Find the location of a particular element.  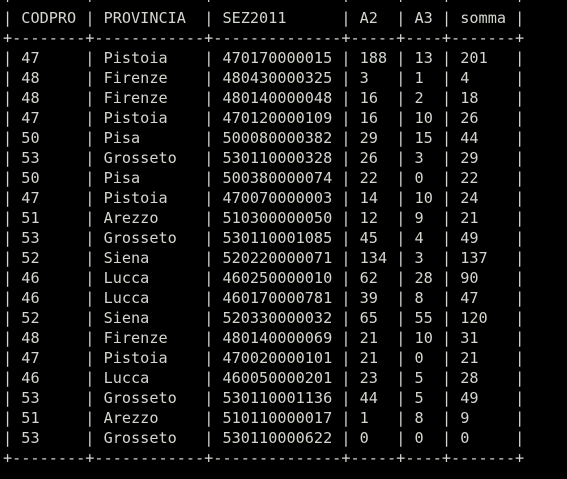

cell-a2: 39 is located at coordinates (368, 298).